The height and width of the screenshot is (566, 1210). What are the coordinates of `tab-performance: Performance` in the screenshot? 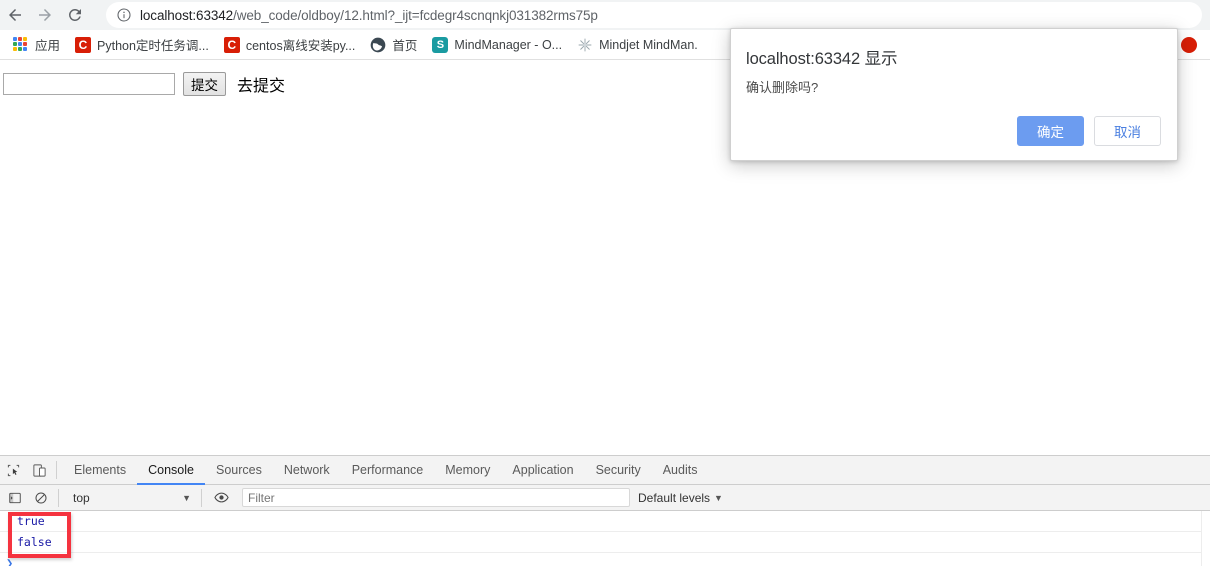 It's located at (388, 471).